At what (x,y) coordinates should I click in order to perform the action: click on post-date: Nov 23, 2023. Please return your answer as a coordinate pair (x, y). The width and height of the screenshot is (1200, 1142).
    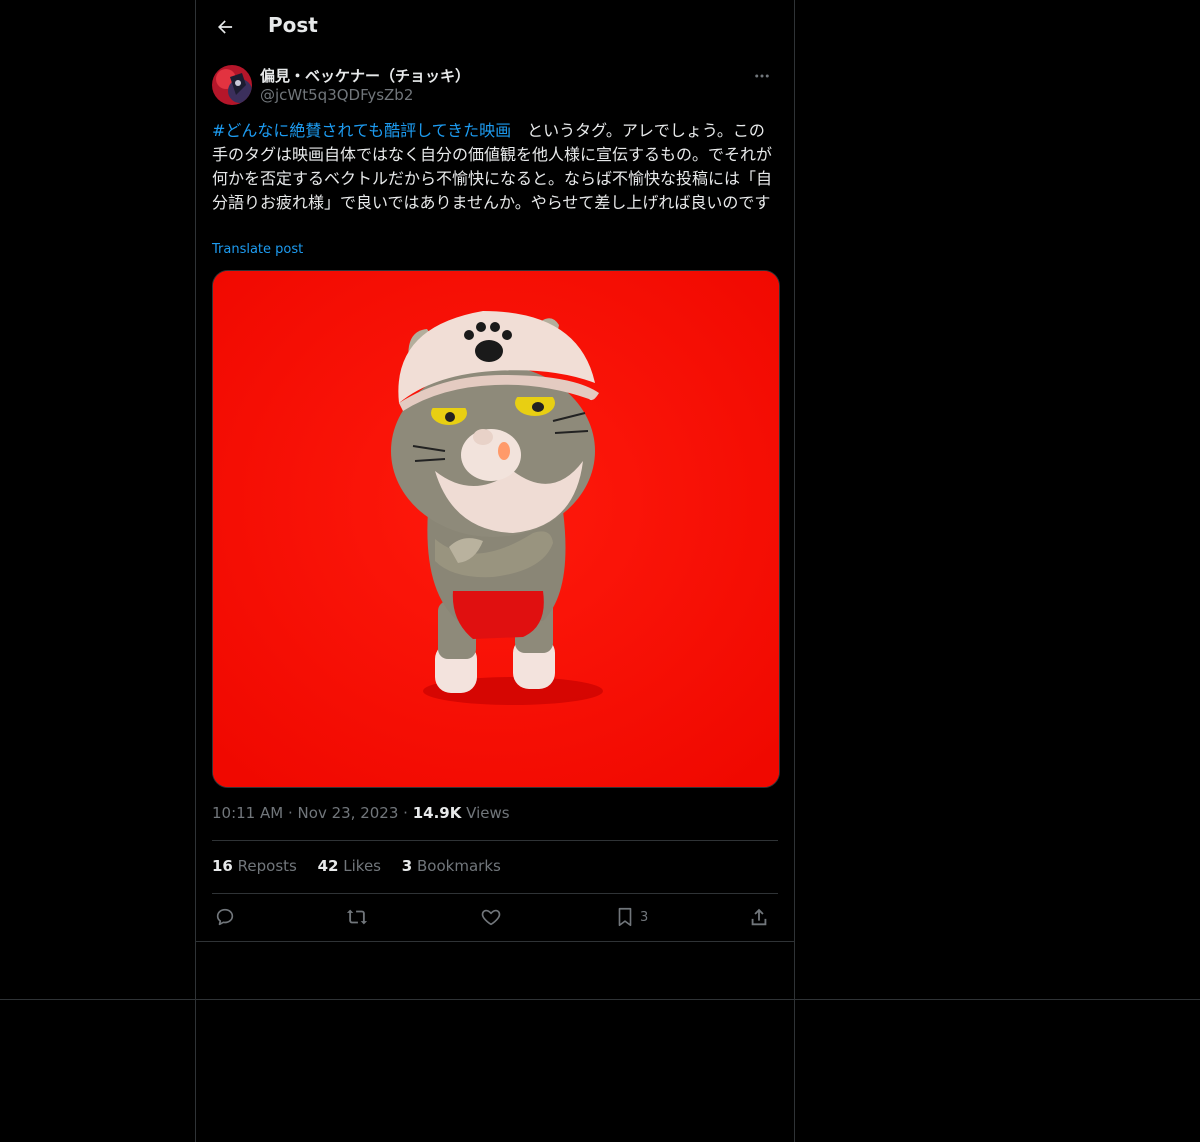
    Looking at the image, I should click on (348, 813).